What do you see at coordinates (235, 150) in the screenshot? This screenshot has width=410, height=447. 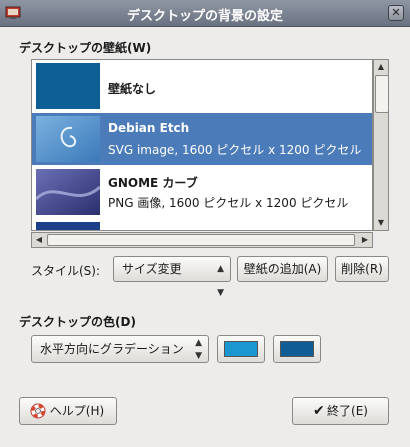 I see `wallpaper-item-detail: SVG image, 1600 ピクセル x 1200 ピクセル` at bounding box center [235, 150].